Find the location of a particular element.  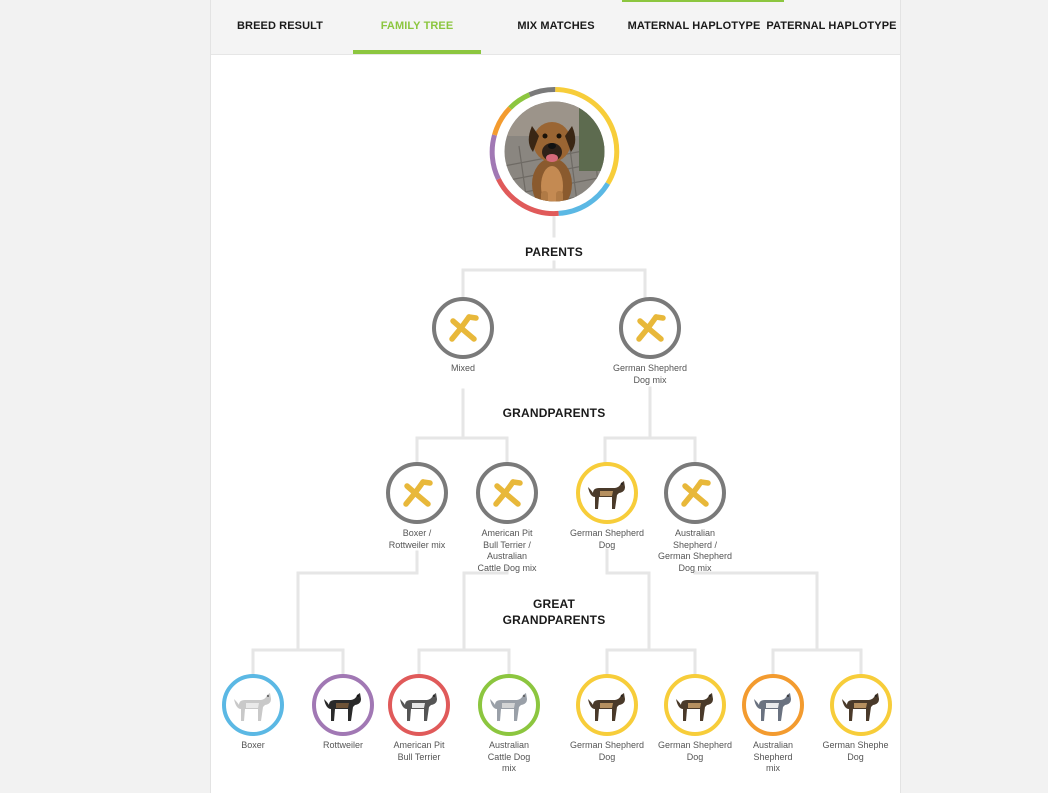

boxer-icon is located at coordinates (253, 705).